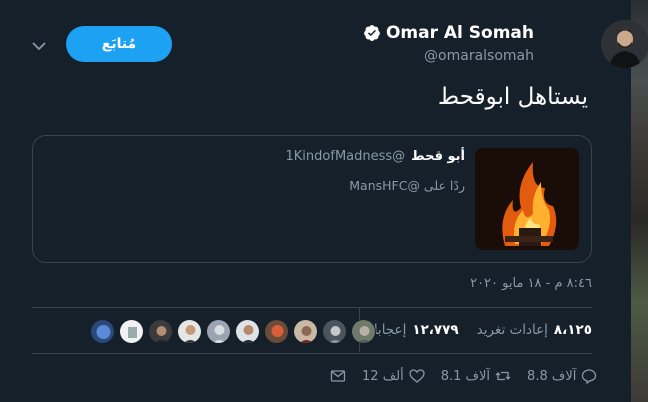  What do you see at coordinates (573, 330) in the screenshot?
I see `retweets-count: ٨،١٢٥` at bounding box center [573, 330].